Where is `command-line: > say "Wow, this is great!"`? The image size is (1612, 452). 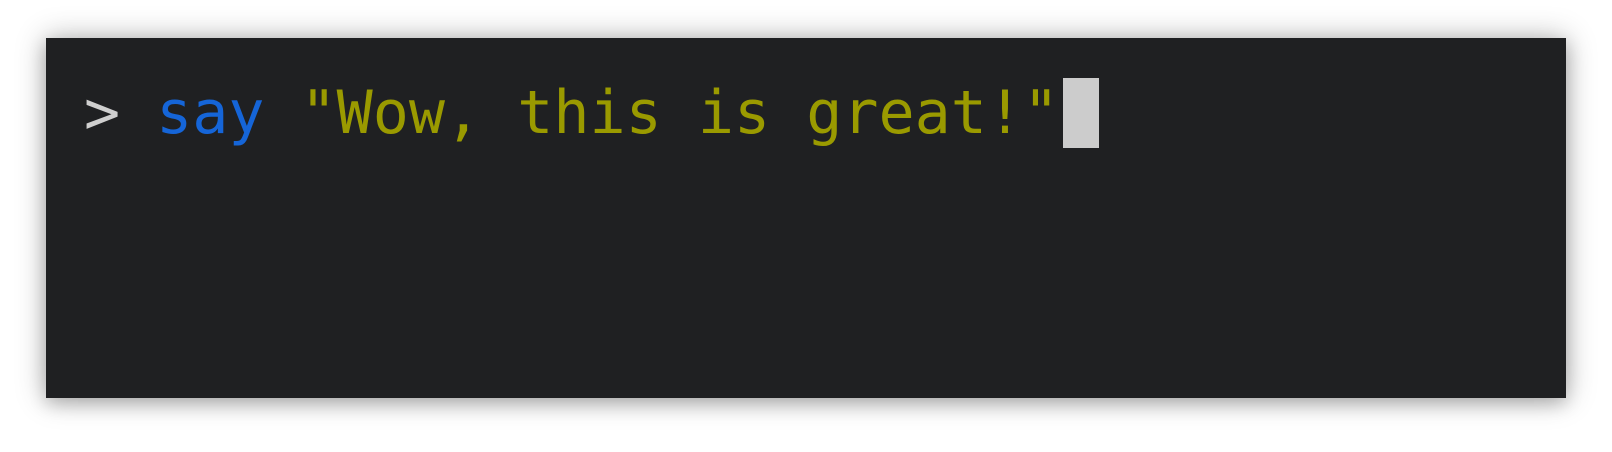
command-line: > say "Wow, this is great!" is located at coordinates (592, 113).